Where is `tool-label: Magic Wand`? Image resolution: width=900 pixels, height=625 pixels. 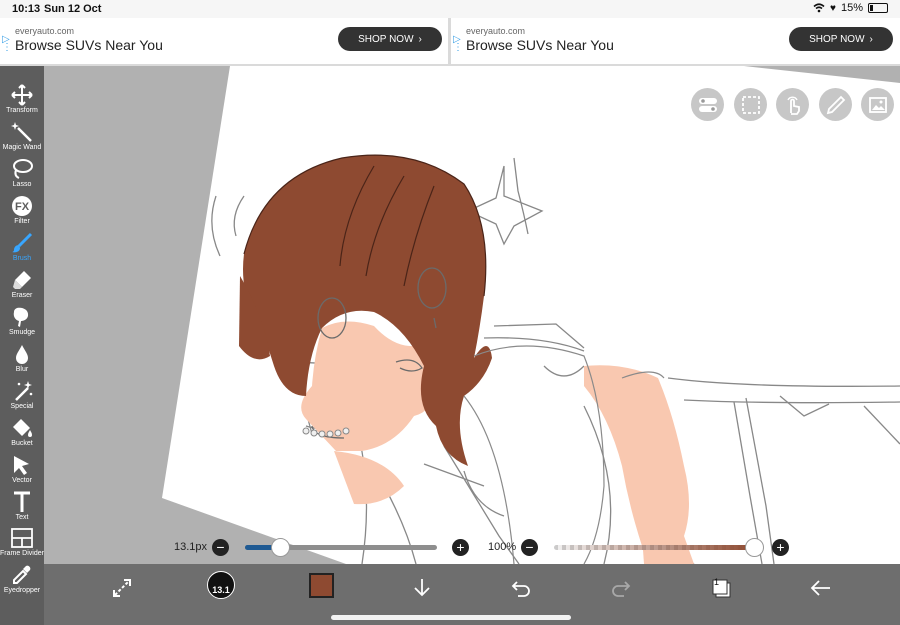 tool-label: Magic Wand is located at coordinates (22, 147).